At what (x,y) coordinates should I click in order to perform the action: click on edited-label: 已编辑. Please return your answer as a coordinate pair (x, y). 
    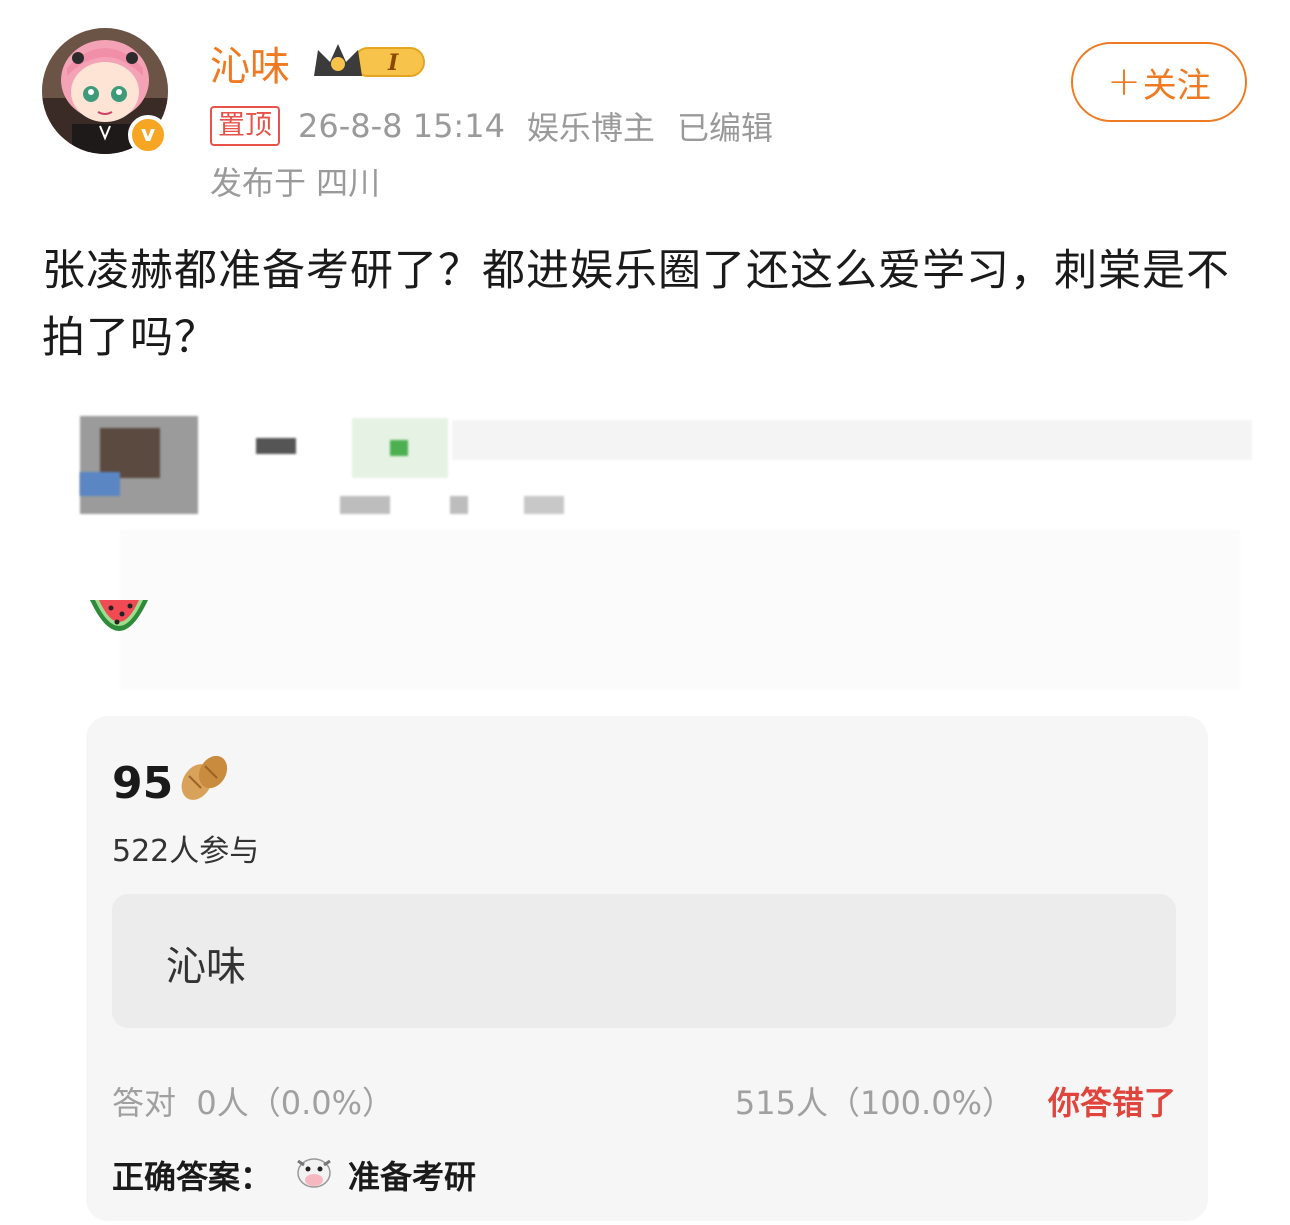
    Looking at the image, I should click on (725, 126).